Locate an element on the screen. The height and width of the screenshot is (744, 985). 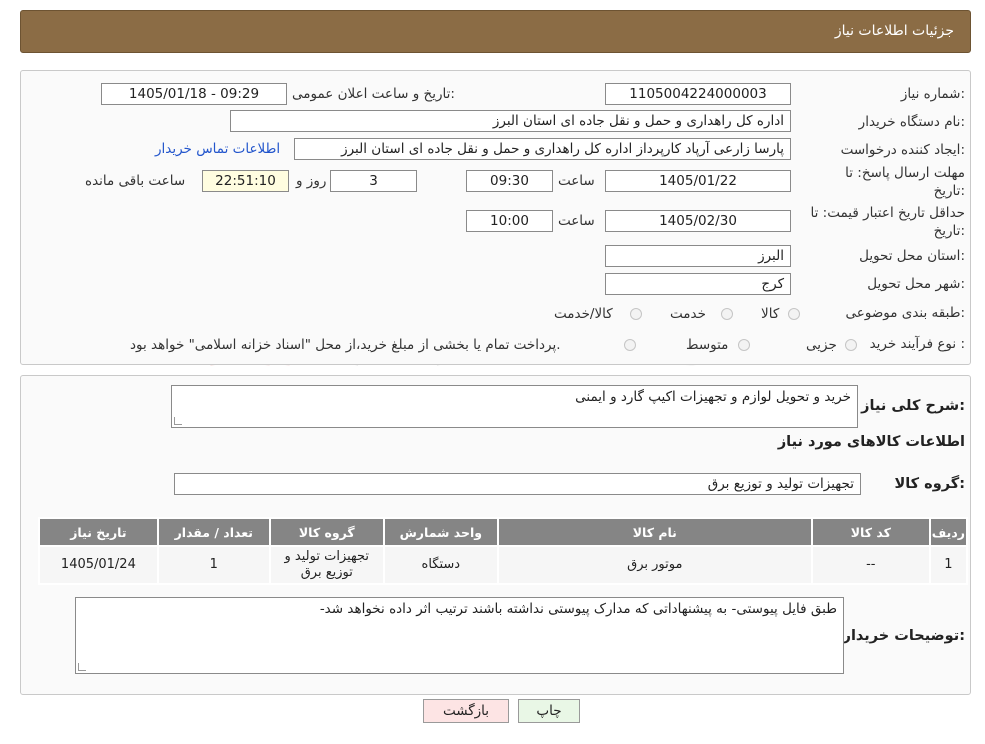
cell-item-code: -- is located at coordinates (870, 565).